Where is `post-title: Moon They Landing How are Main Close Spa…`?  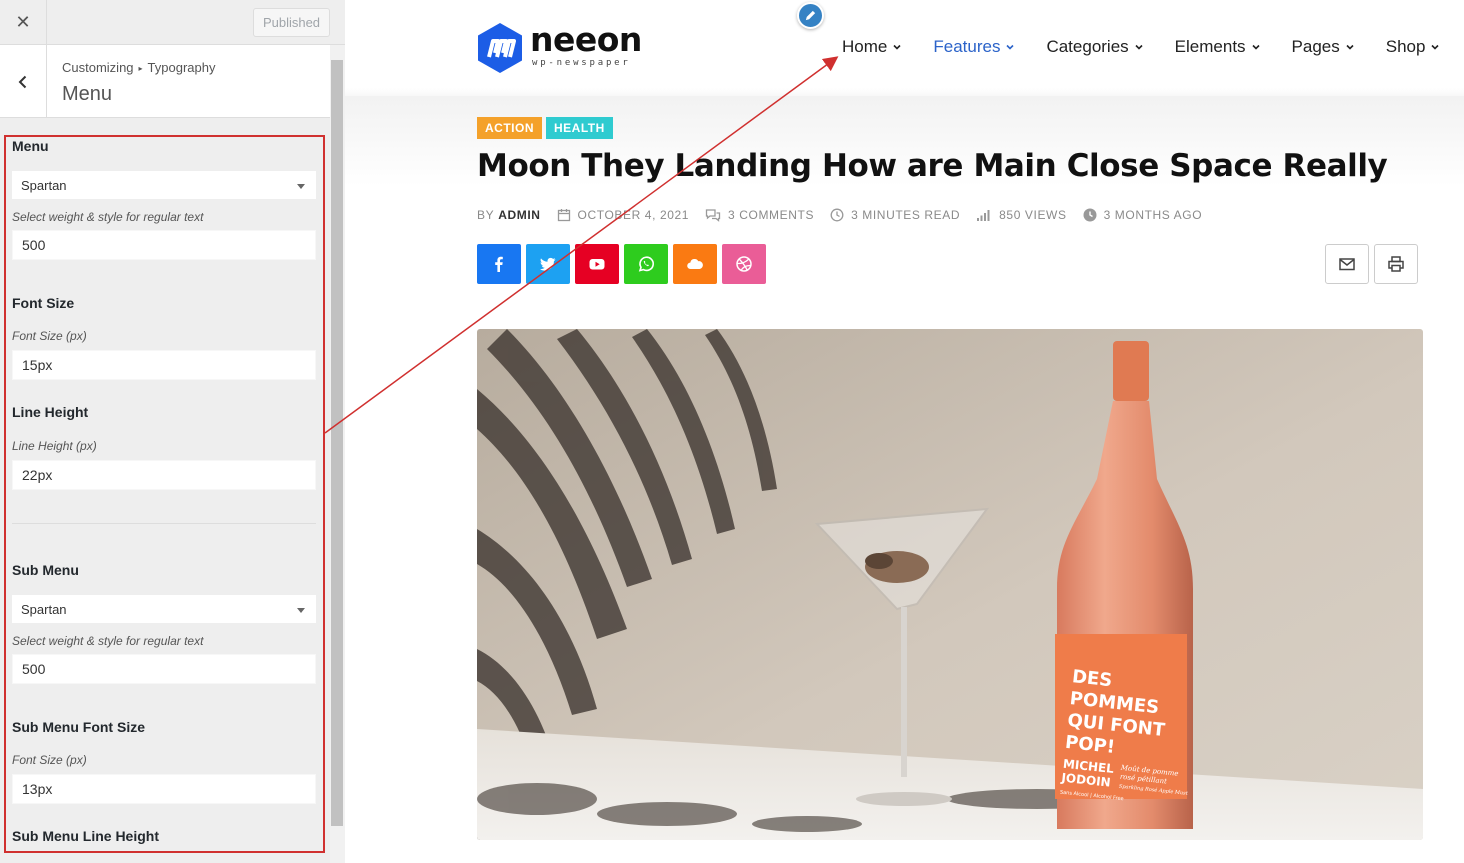
post-title: Moon They Landing How are Main Close Spa… is located at coordinates (932, 166).